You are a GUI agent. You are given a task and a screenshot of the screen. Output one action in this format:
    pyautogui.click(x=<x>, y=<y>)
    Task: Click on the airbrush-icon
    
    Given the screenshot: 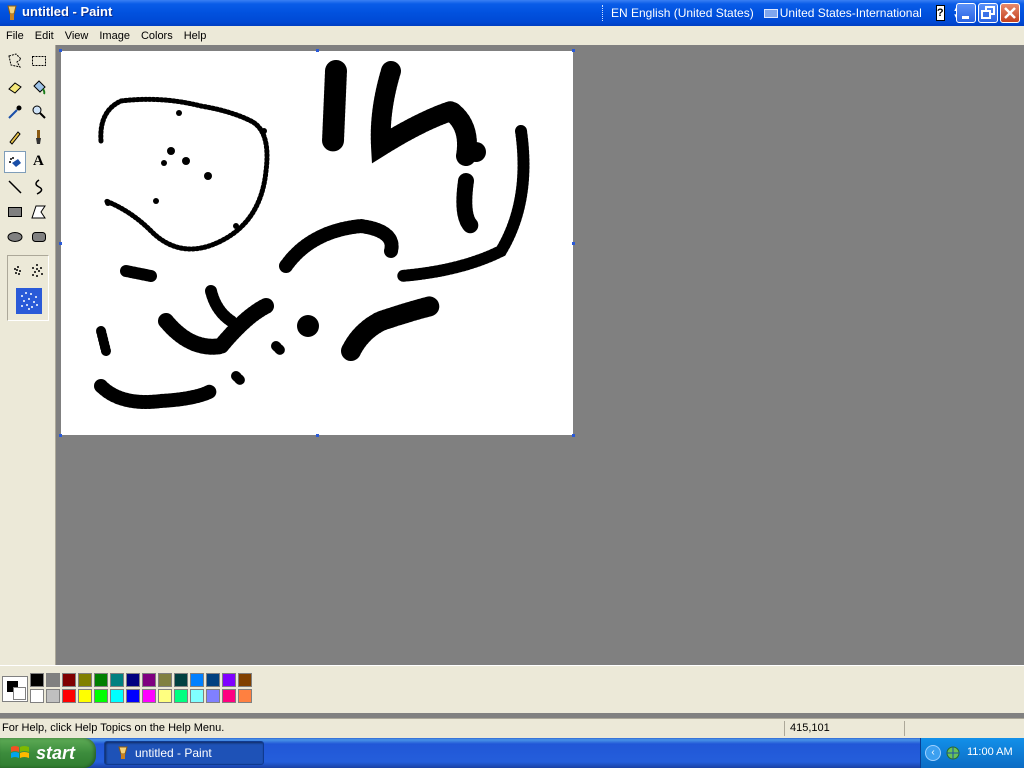 What is the action you would take?
    pyautogui.click(x=15, y=162)
    